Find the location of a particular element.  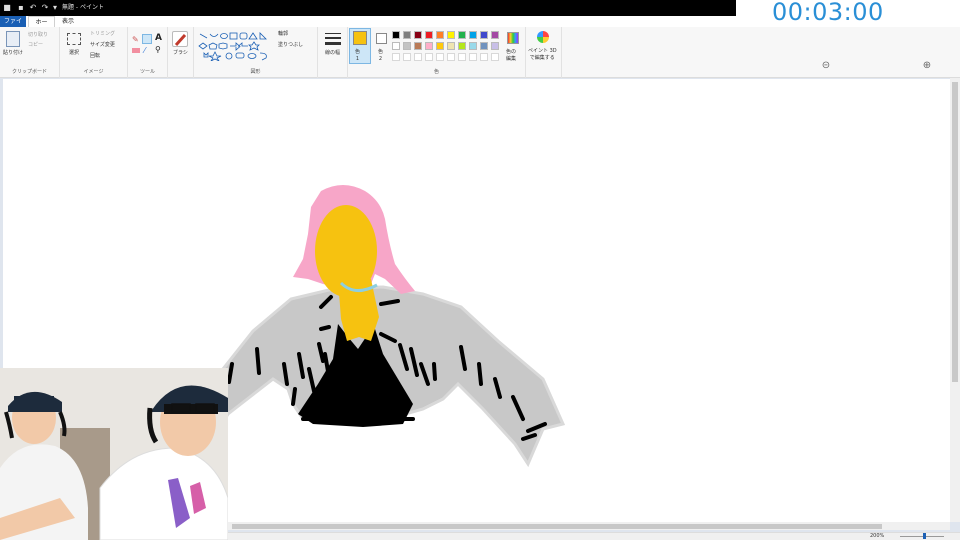

zoom-slider-thumb is located at coordinates (924, 536).